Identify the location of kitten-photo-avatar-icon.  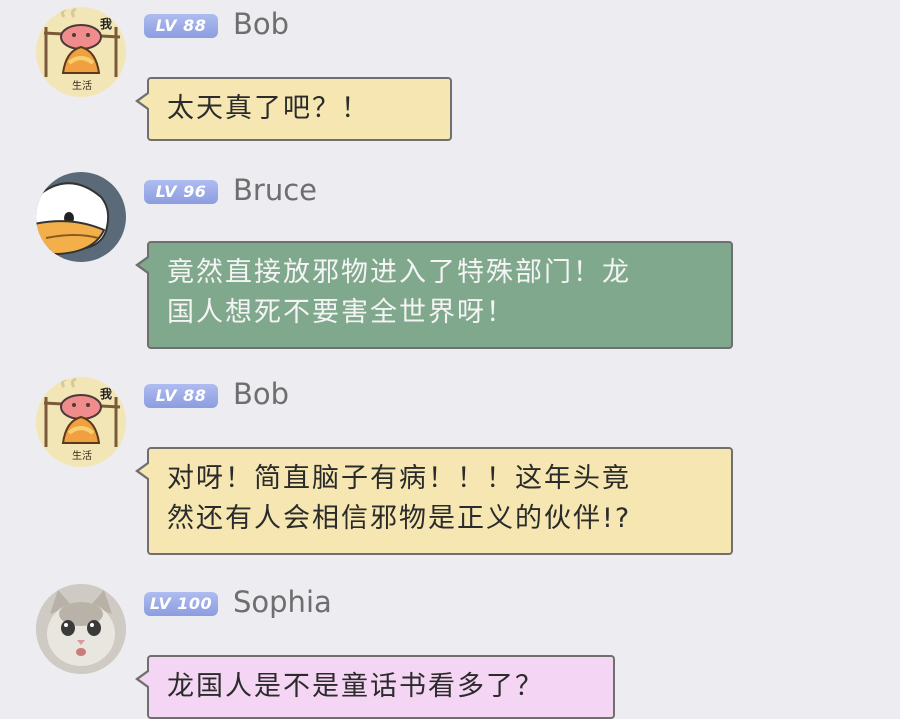
(81, 629).